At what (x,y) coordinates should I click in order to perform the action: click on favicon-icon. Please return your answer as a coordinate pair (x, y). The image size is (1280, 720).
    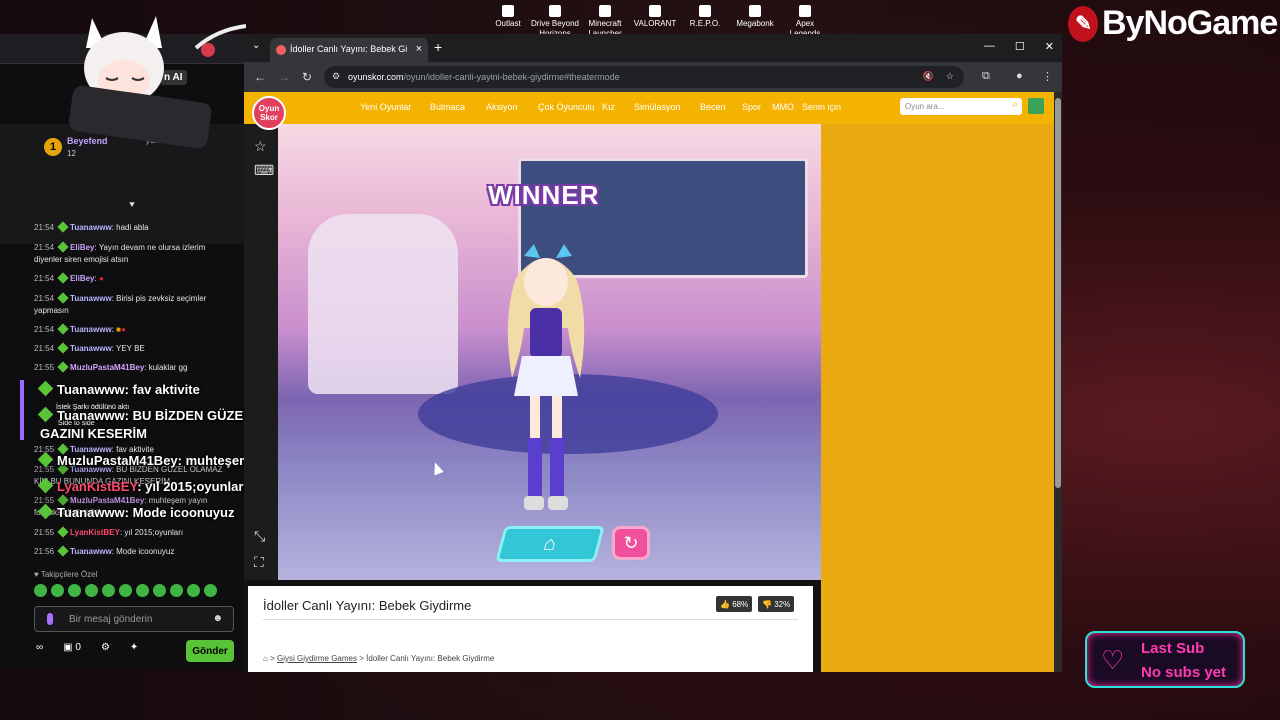
    Looking at the image, I should click on (281, 50).